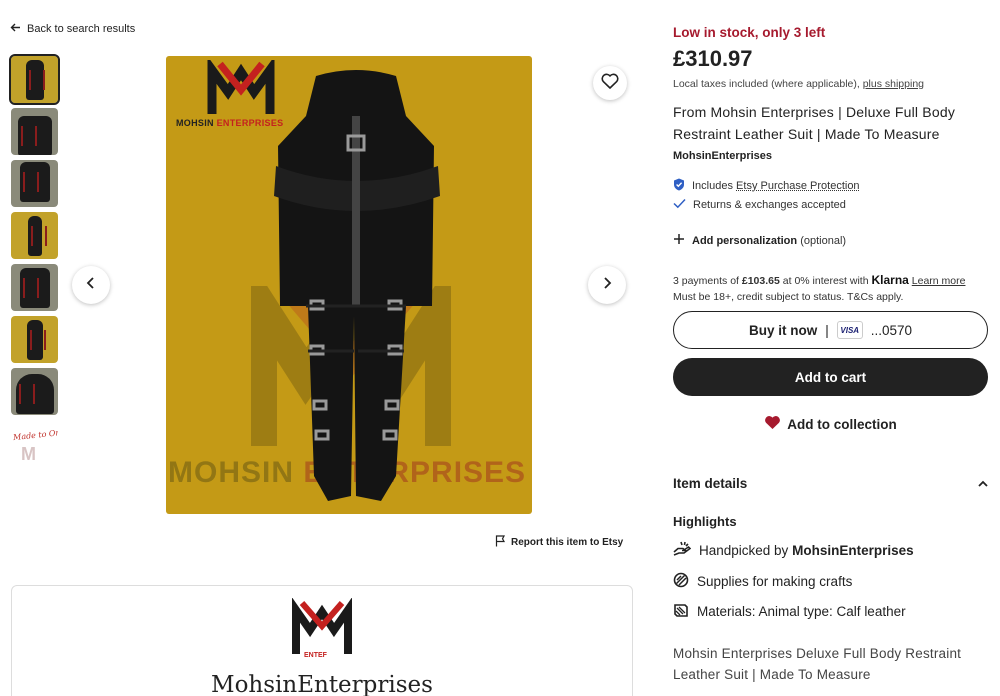 The image size is (1000, 696). I want to click on supplies-text: Supplies for making crafts, so click(774, 581).